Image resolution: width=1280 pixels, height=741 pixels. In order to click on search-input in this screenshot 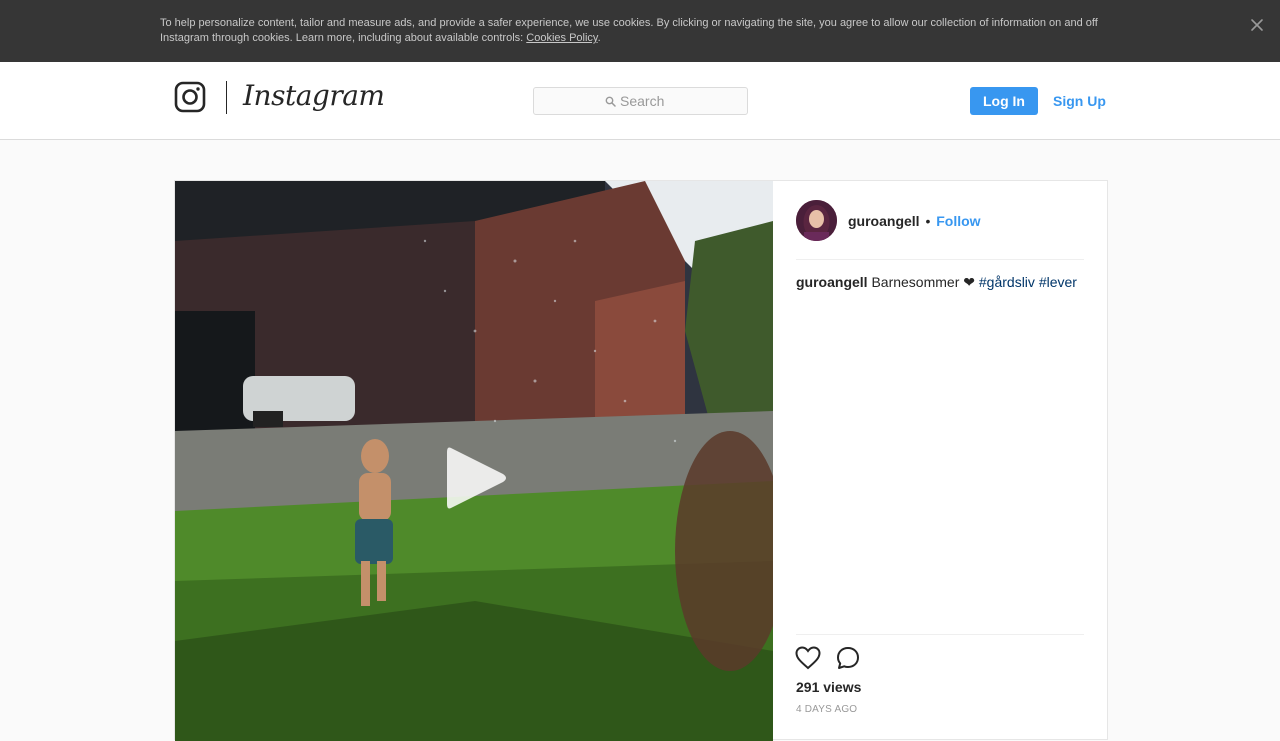, I will do `click(680, 101)`.